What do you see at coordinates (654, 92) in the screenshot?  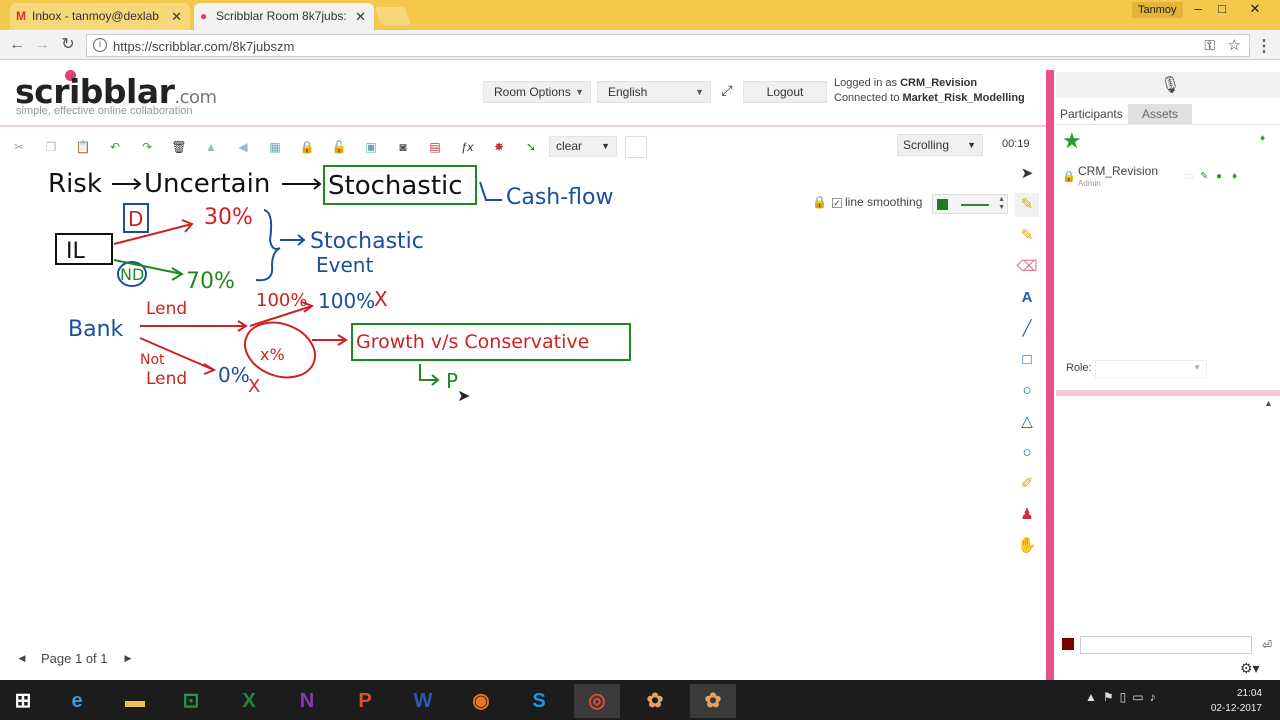 I see `language-dropdown: English ▼` at bounding box center [654, 92].